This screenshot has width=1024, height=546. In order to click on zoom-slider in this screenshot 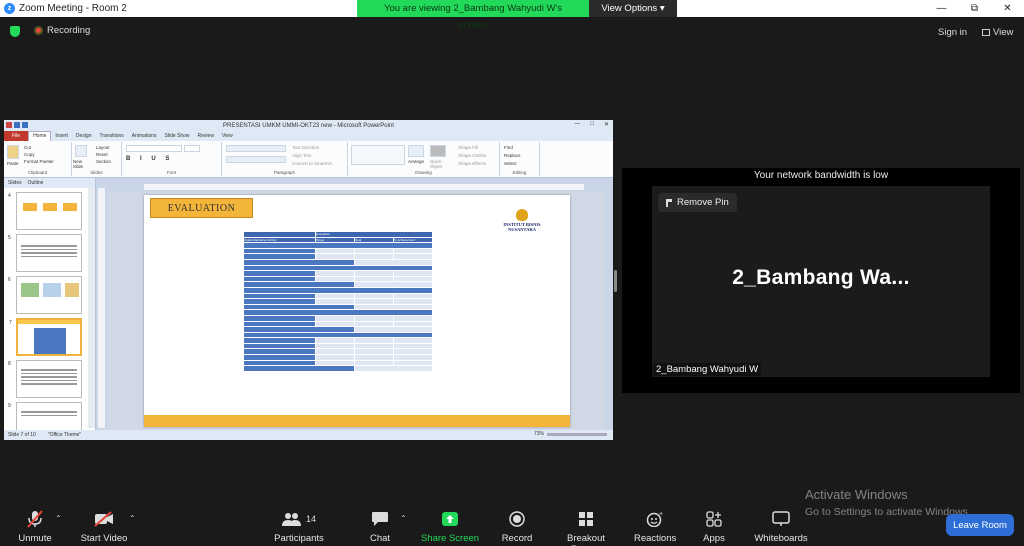, I will do `click(577, 434)`.